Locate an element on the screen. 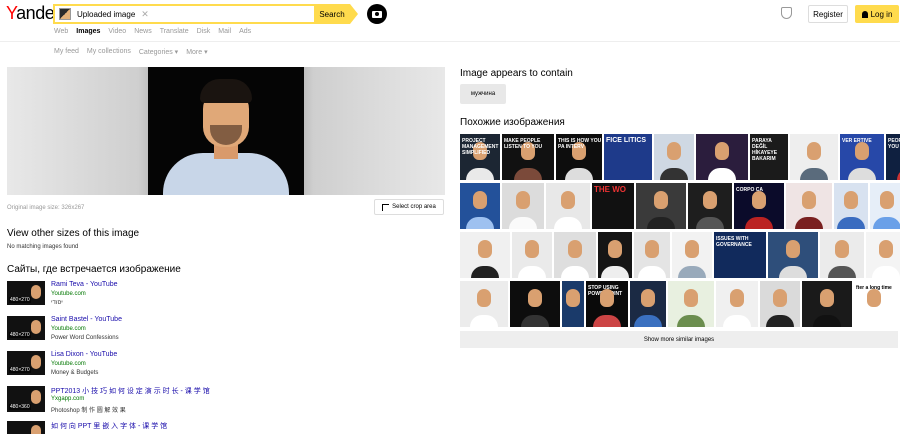 The height and width of the screenshot is (434, 900). tab-images: Images is located at coordinates (88, 31).